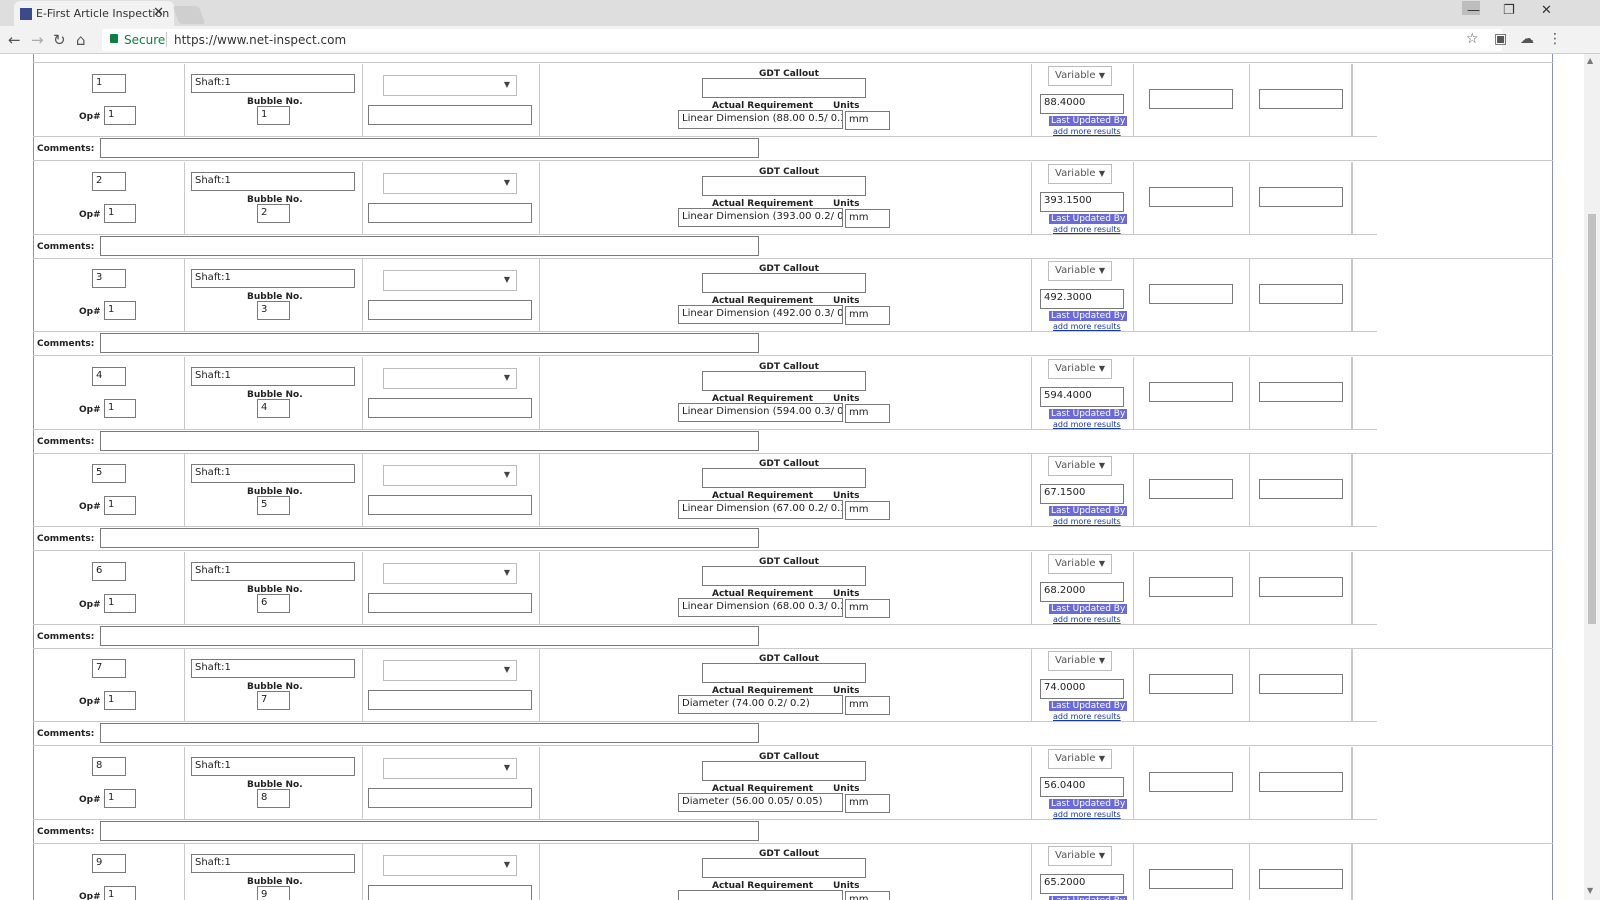 The width and height of the screenshot is (1600, 900). What do you see at coordinates (760, 704) in the screenshot?
I see `actual-requirement-field: Diameter (74.00 0.2/ 0.2)` at bounding box center [760, 704].